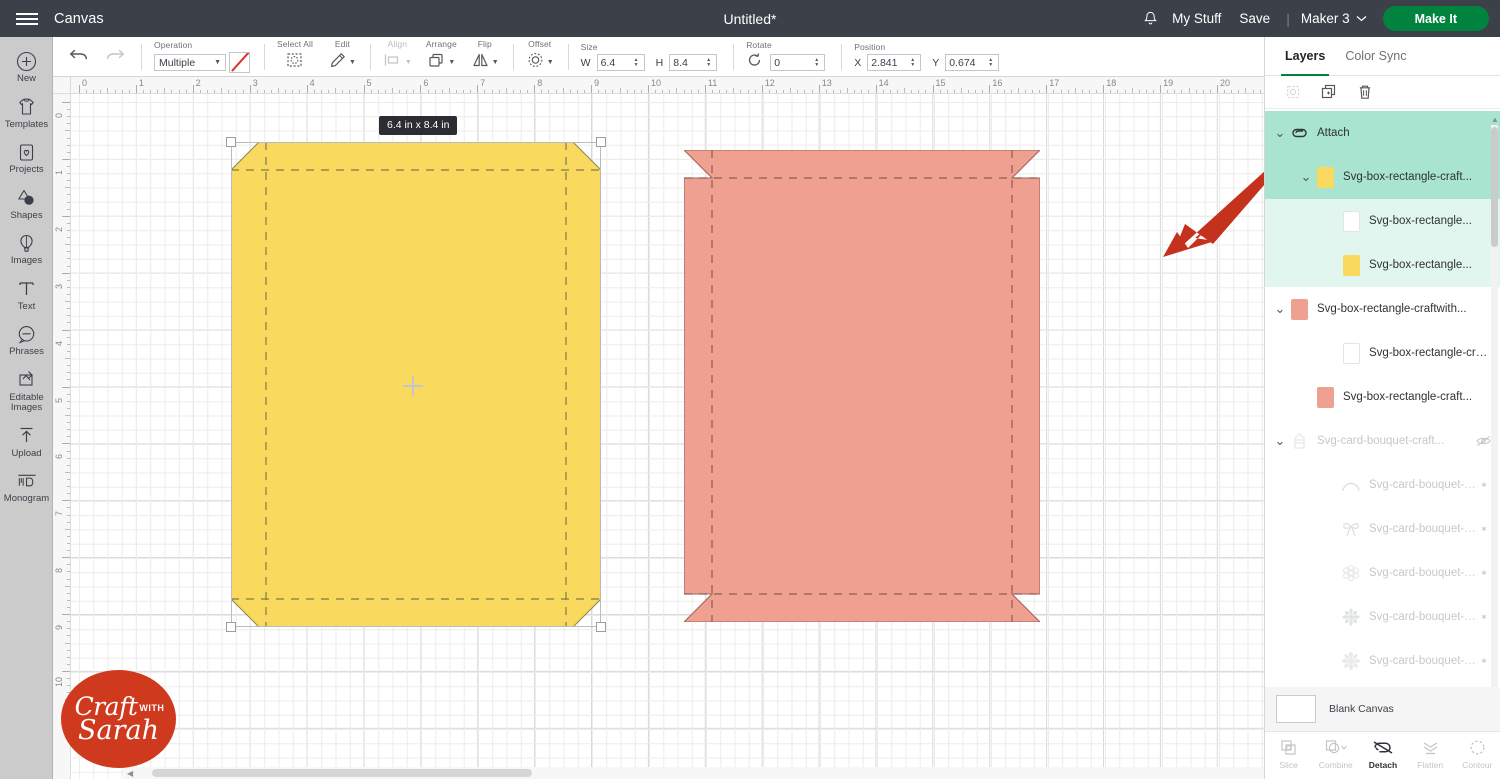 This screenshot has width=1500, height=779. Describe the element at coordinates (26, 203) in the screenshot. I see `sidebar-item-shapes: Shapes` at that location.